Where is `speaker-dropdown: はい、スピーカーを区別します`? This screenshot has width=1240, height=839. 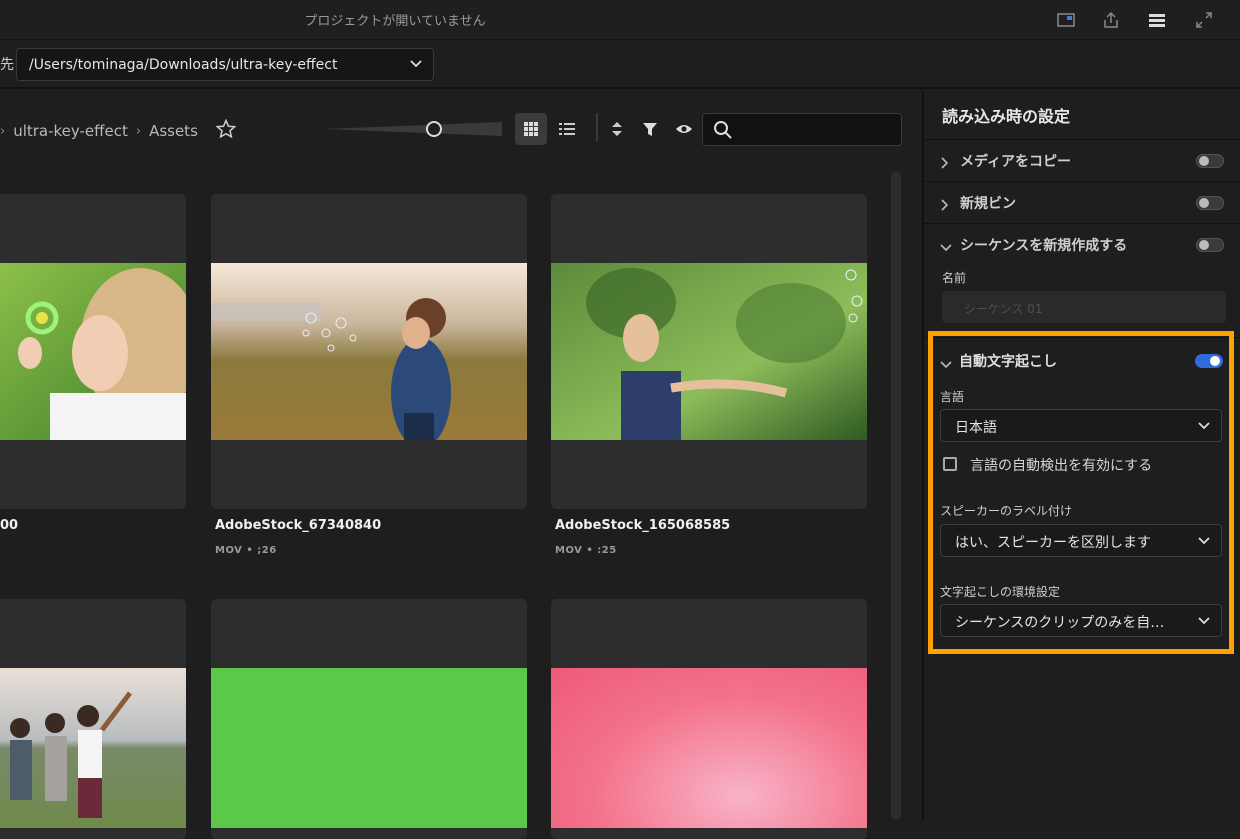 speaker-dropdown: はい、スピーカーを区別します is located at coordinates (1081, 540).